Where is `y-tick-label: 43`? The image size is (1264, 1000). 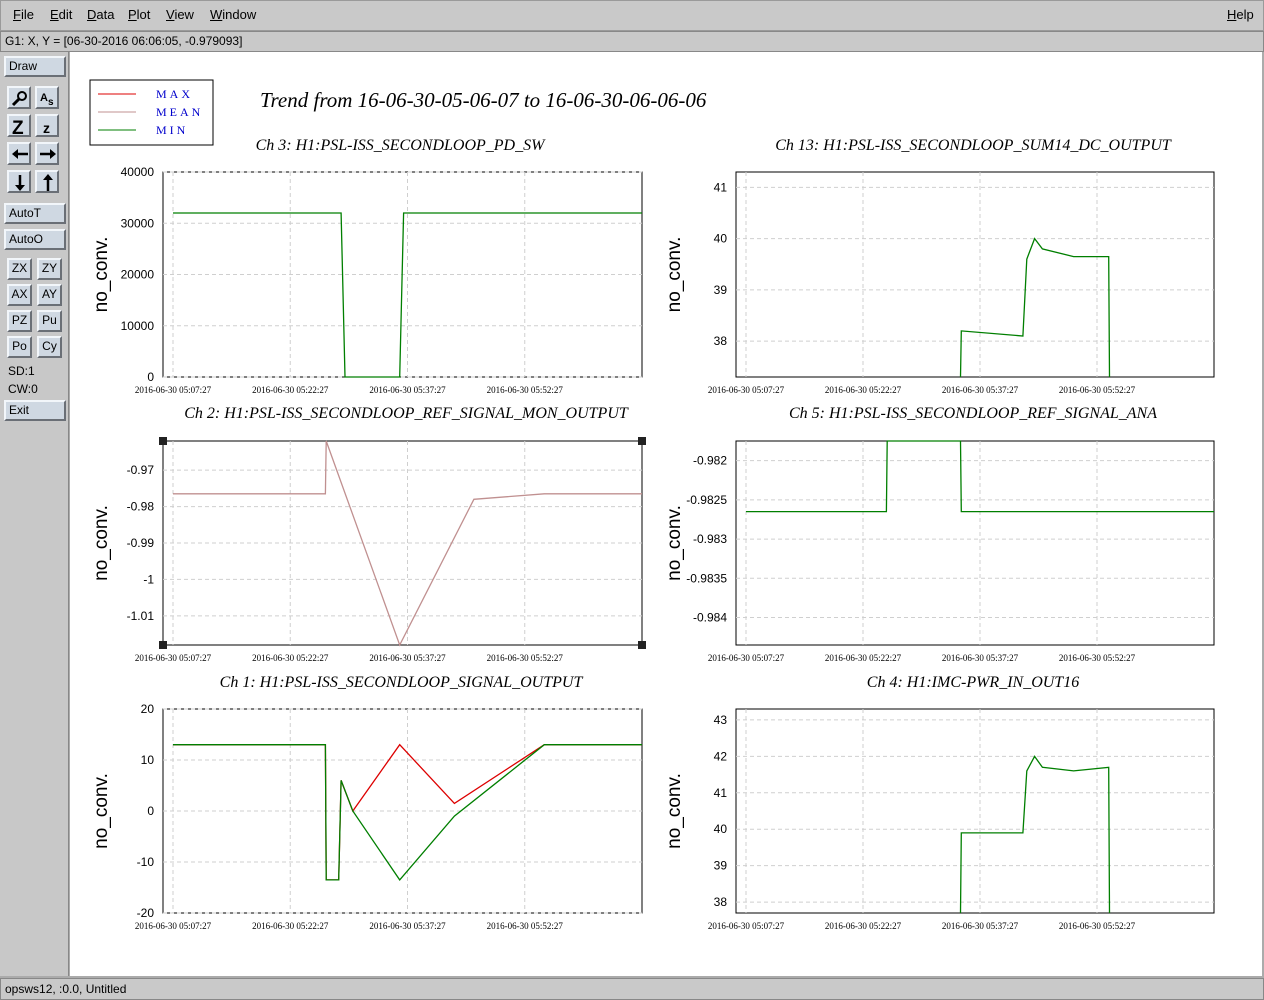
y-tick-label: 43 is located at coordinates (721, 720).